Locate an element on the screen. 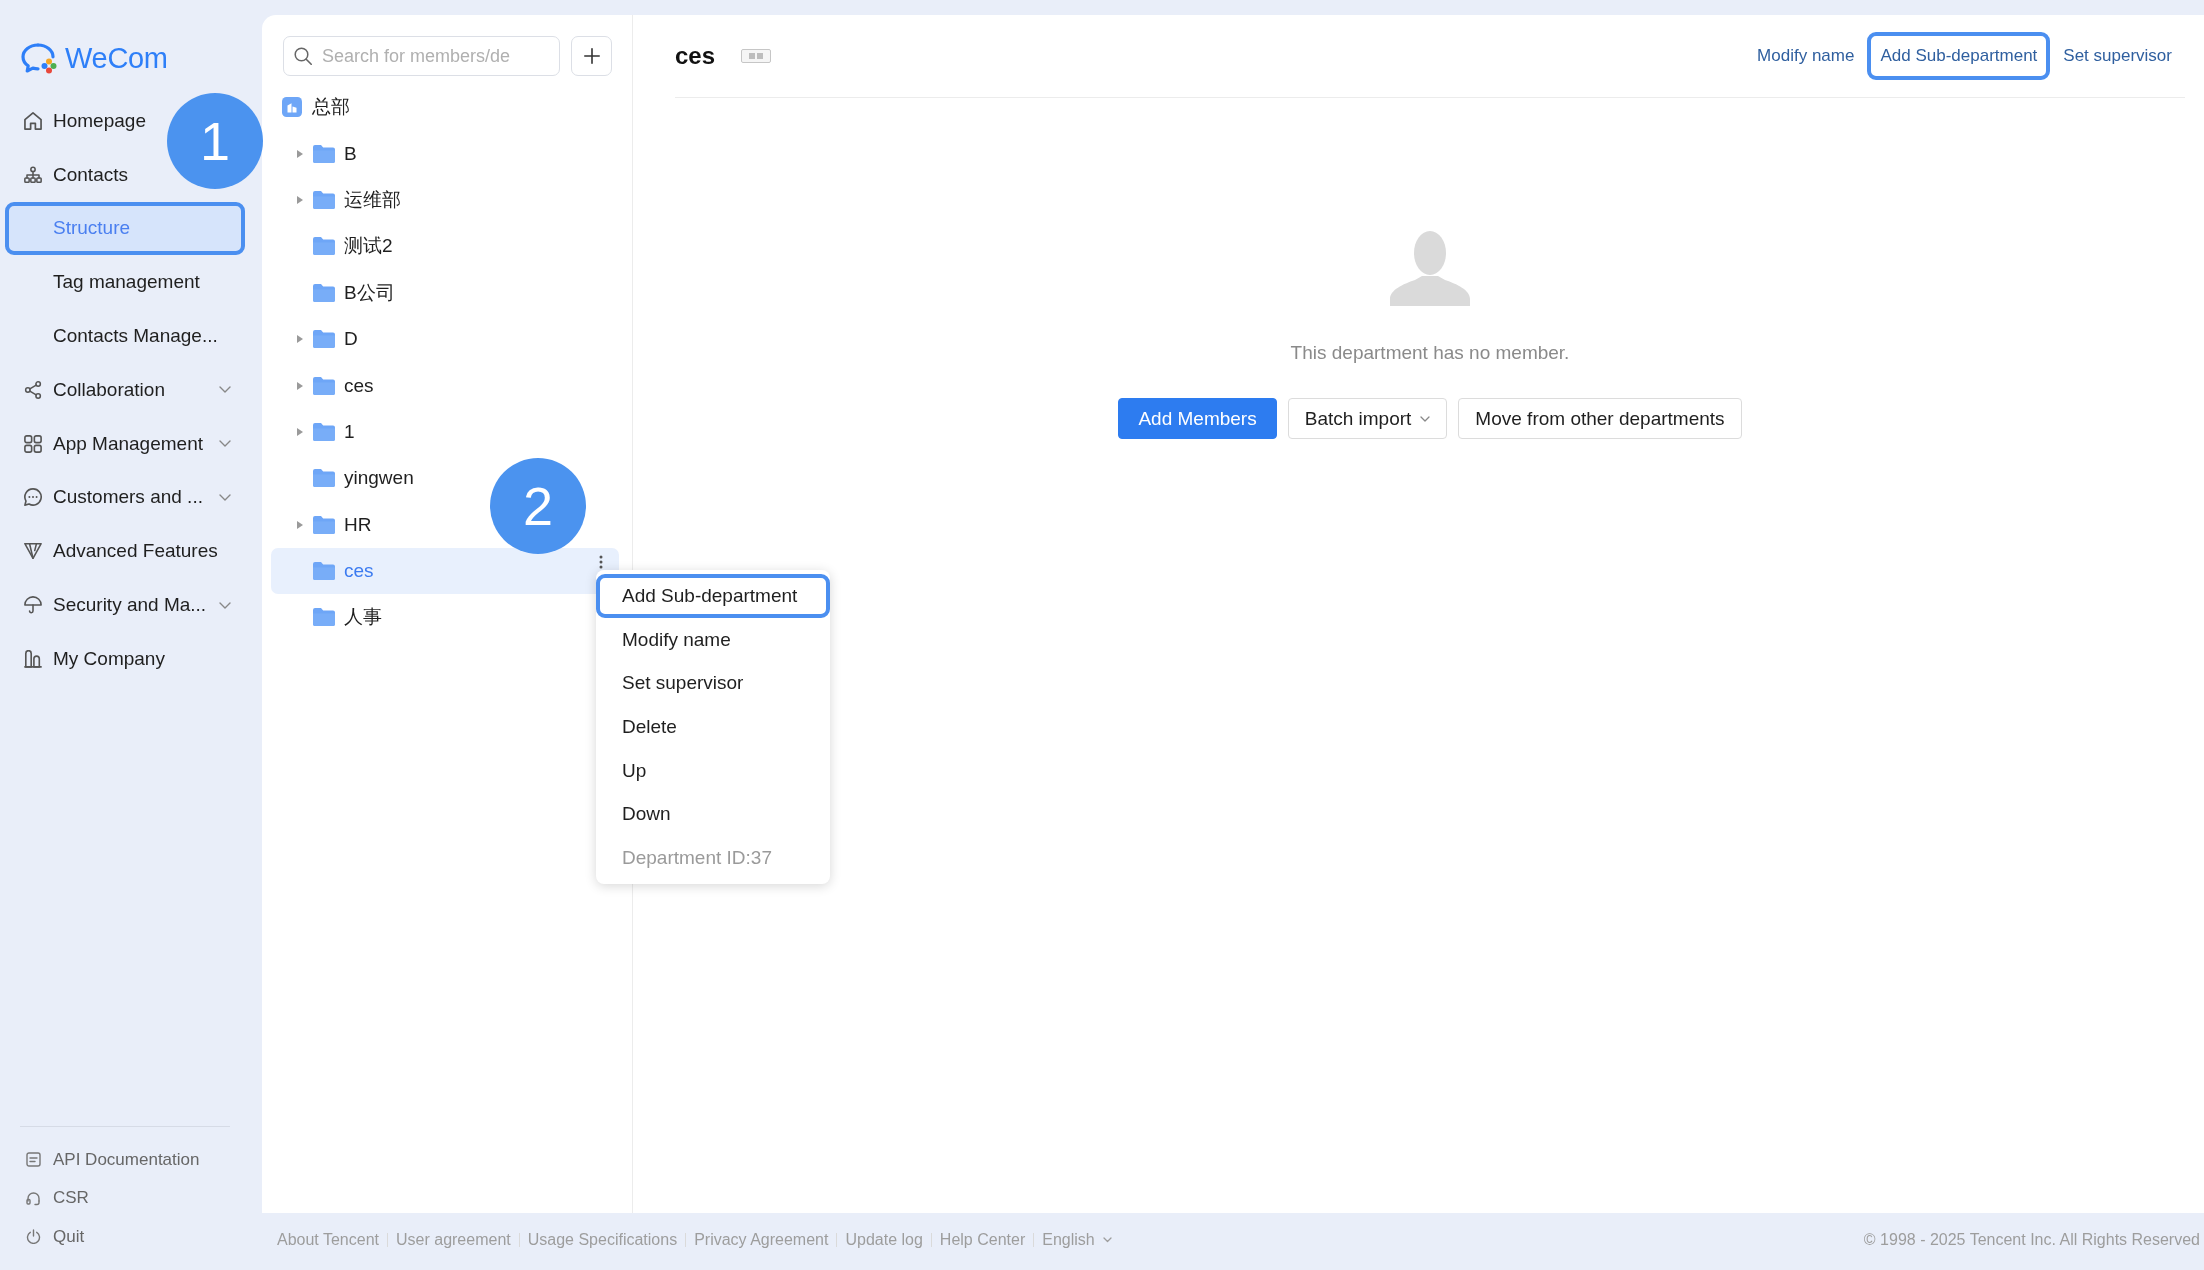 Image resolution: width=2204 pixels, height=1270 pixels. department-id-text: Department ID:37 is located at coordinates (697, 857).